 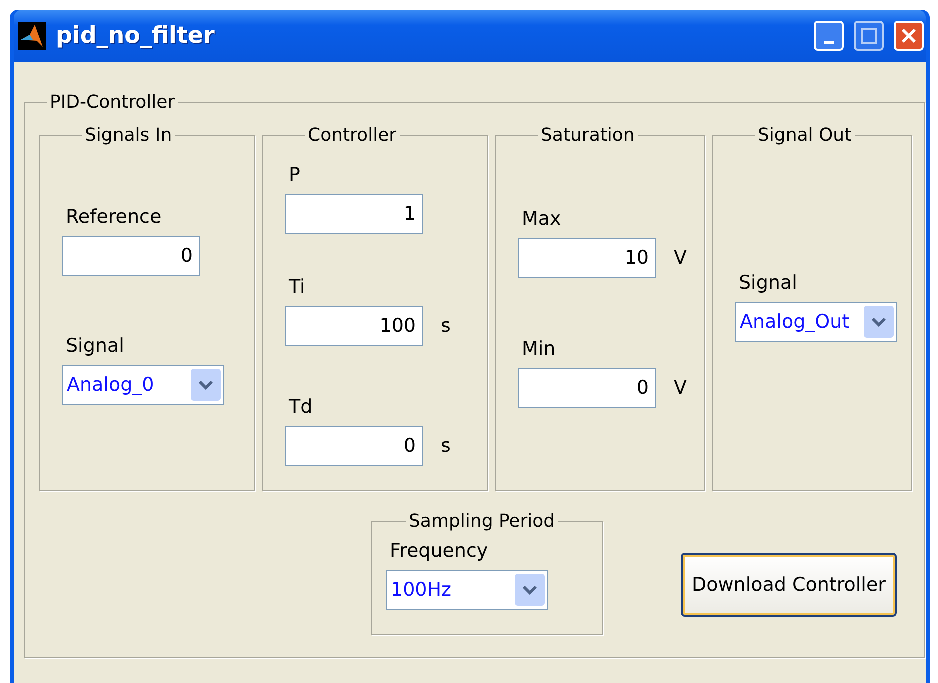 What do you see at coordinates (816, 322) in the screenshot?
I see `dropdown: Analog_Out` at bounding box center [816, 322].